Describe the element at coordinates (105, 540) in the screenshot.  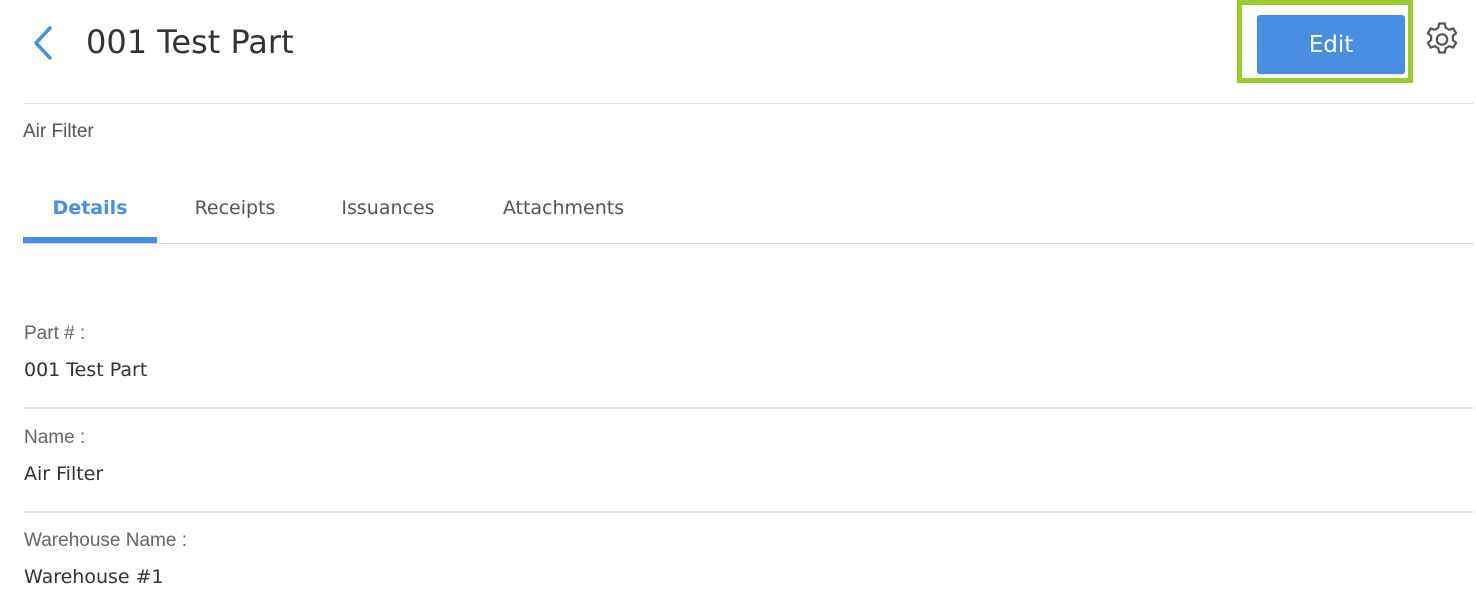
I see `field-label: Warehouse Name :` at that location.